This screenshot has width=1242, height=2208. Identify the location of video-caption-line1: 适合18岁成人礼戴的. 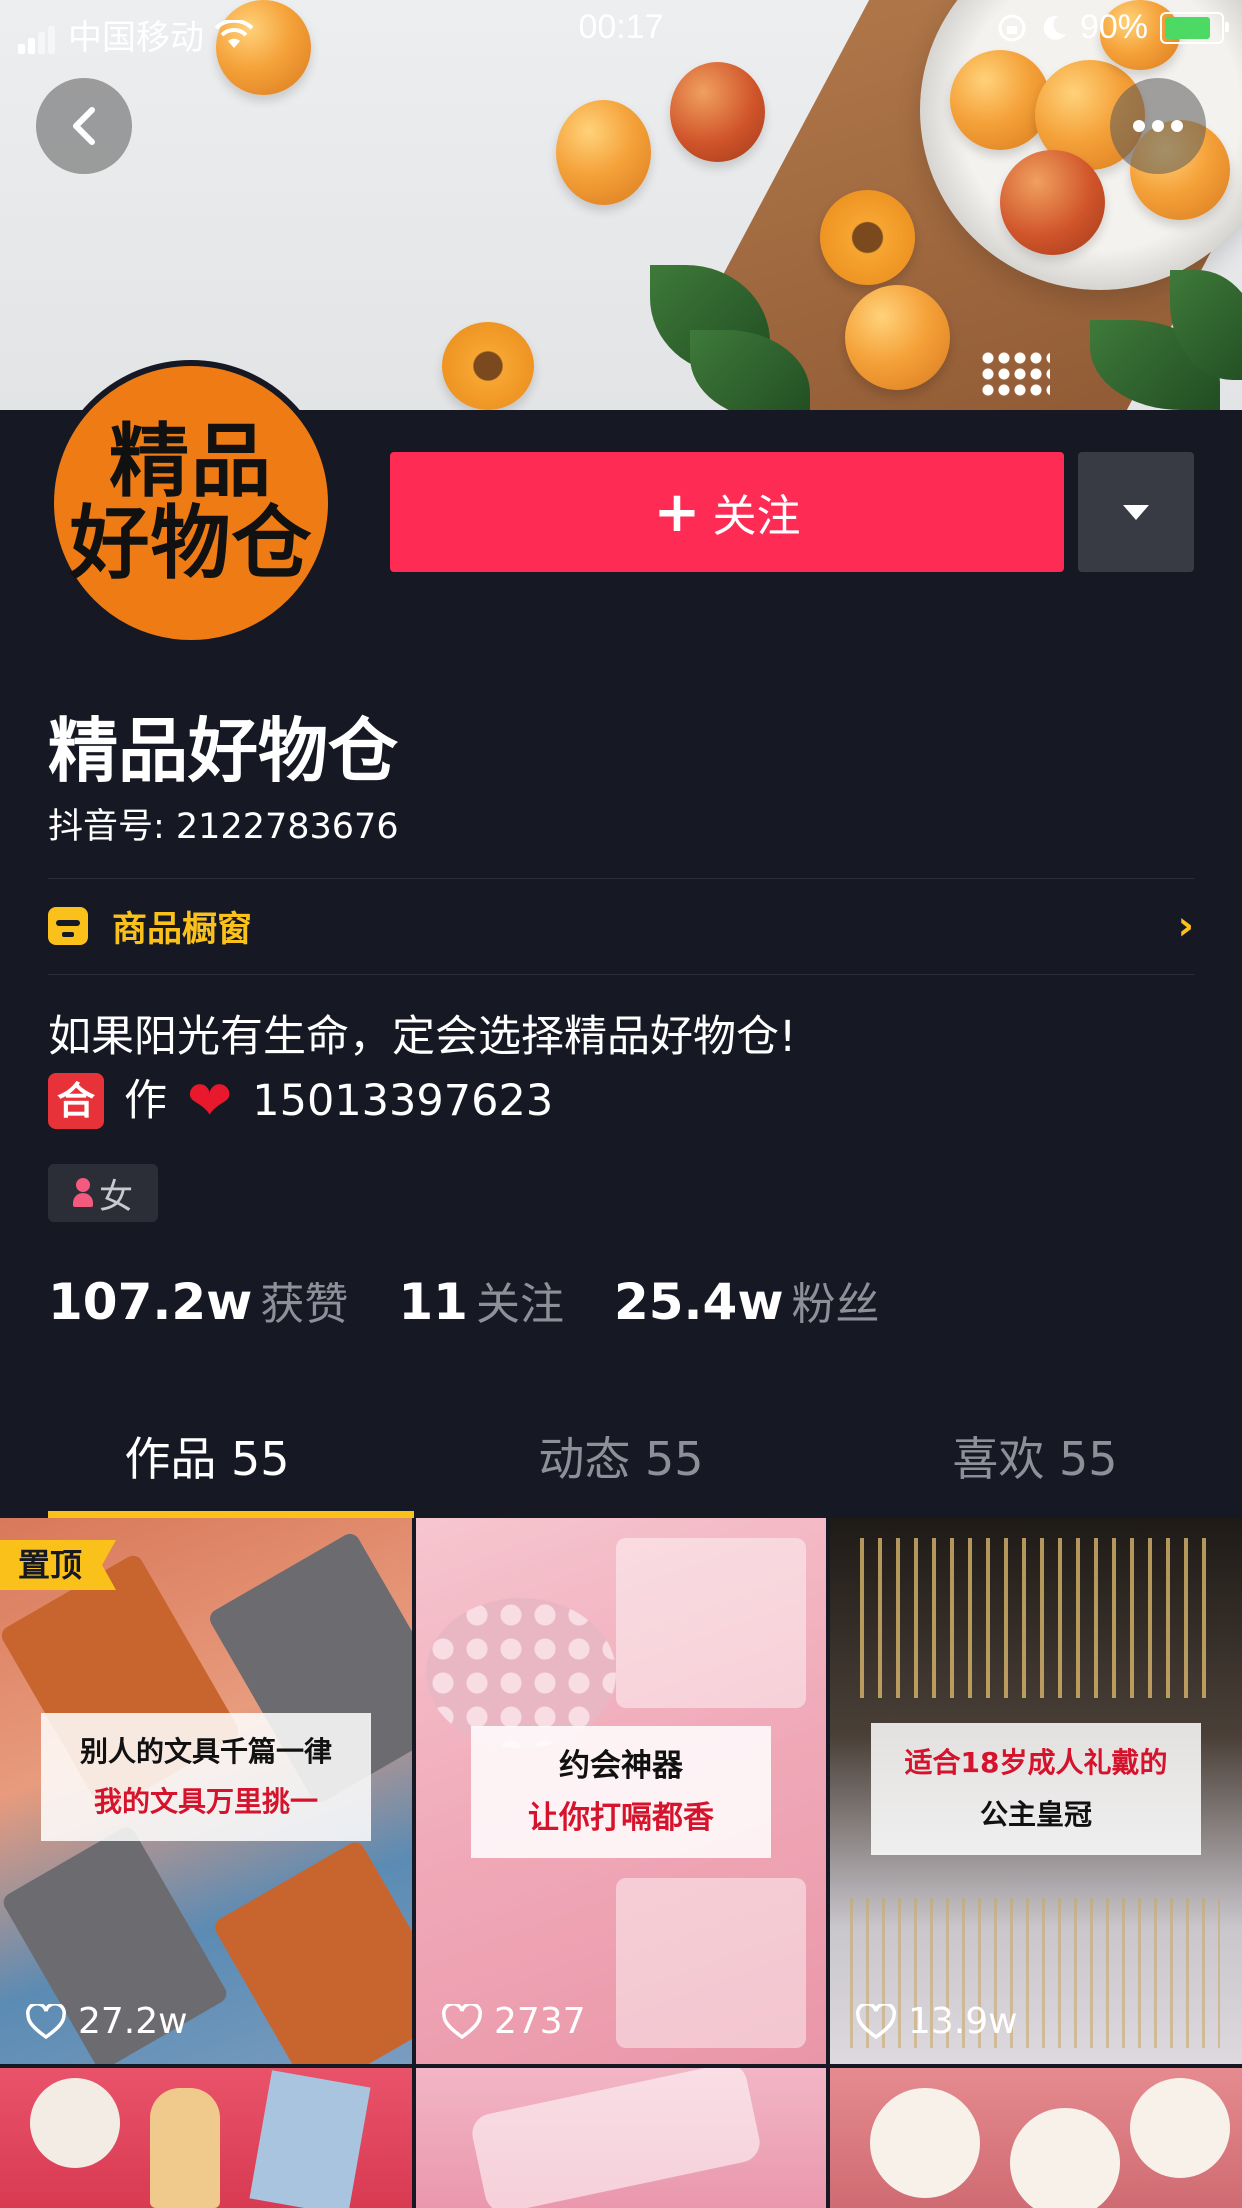
(1036, 1762).